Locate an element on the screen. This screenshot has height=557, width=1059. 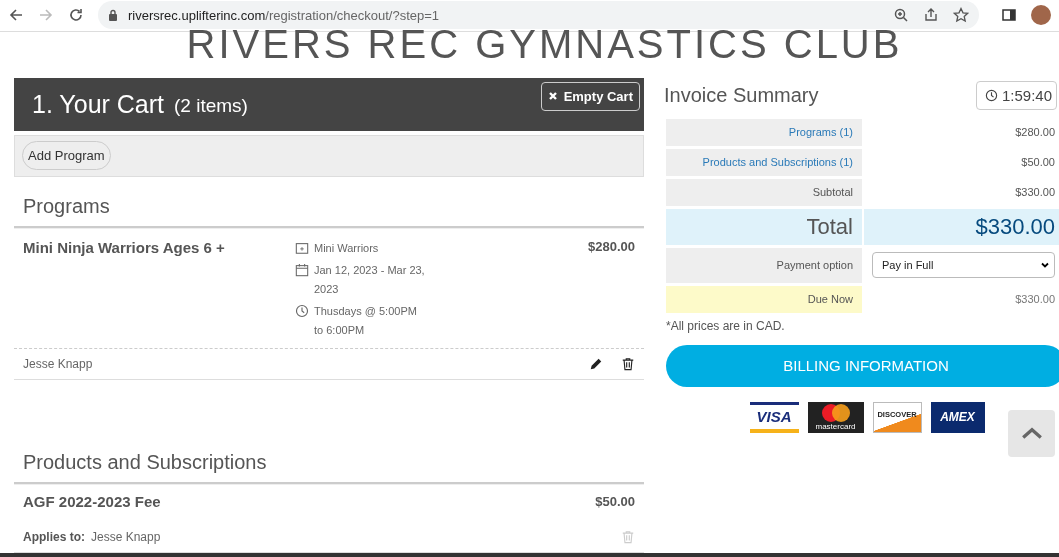
section-heading: Programs is located at coordinates (66, 206).